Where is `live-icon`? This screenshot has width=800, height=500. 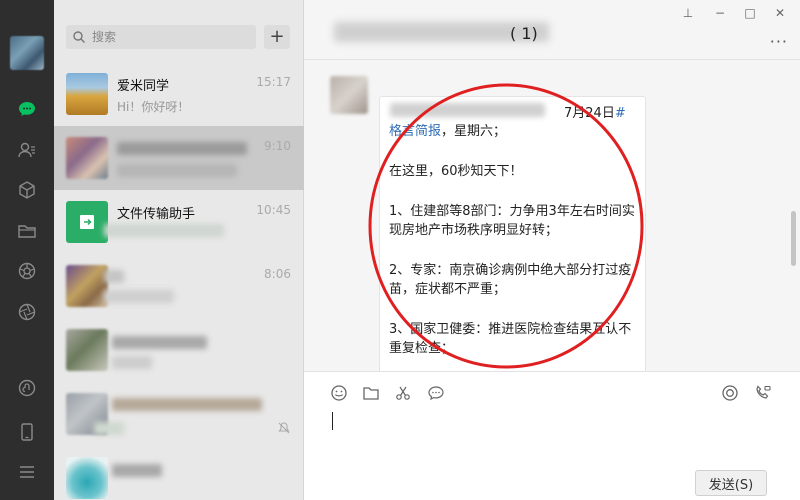 live-icon is located at coordinates (730, 393).